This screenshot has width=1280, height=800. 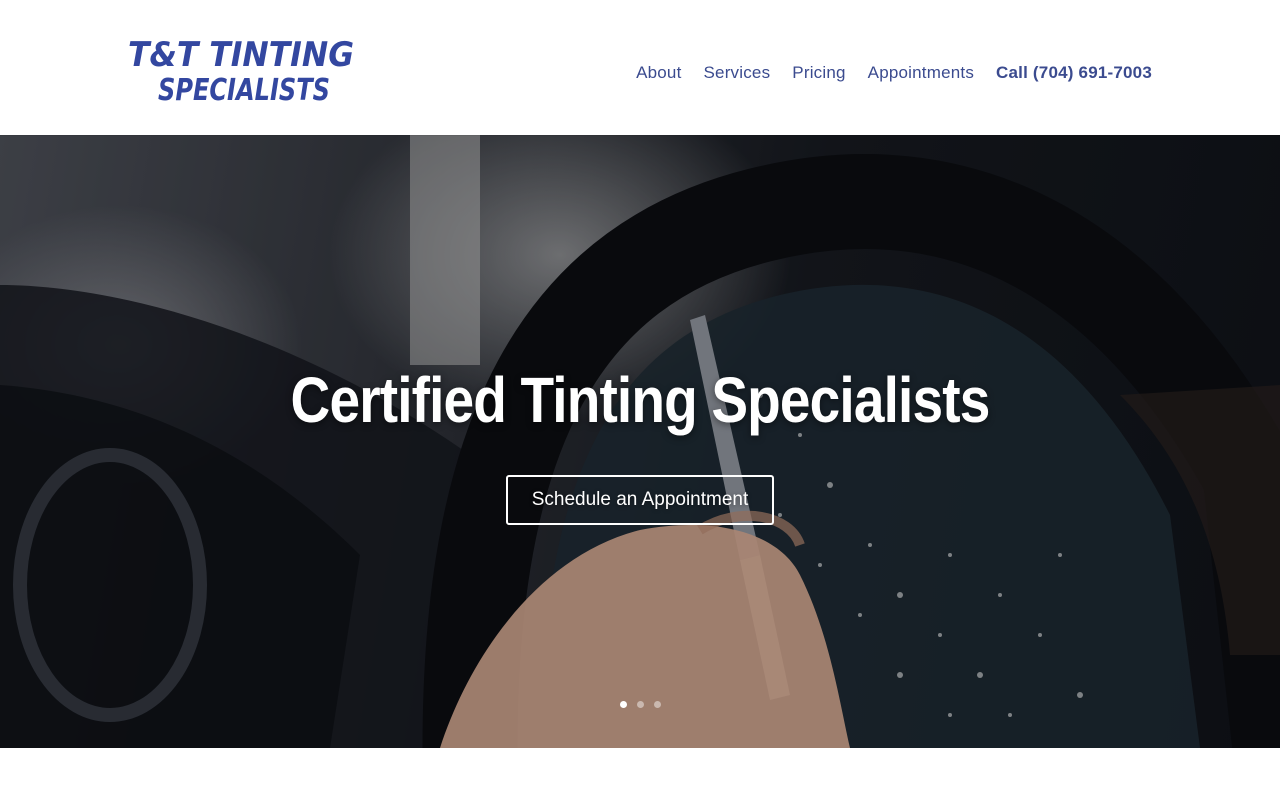 I want to click on svg-text: T&T TINTING, so click(x=241, y=55).